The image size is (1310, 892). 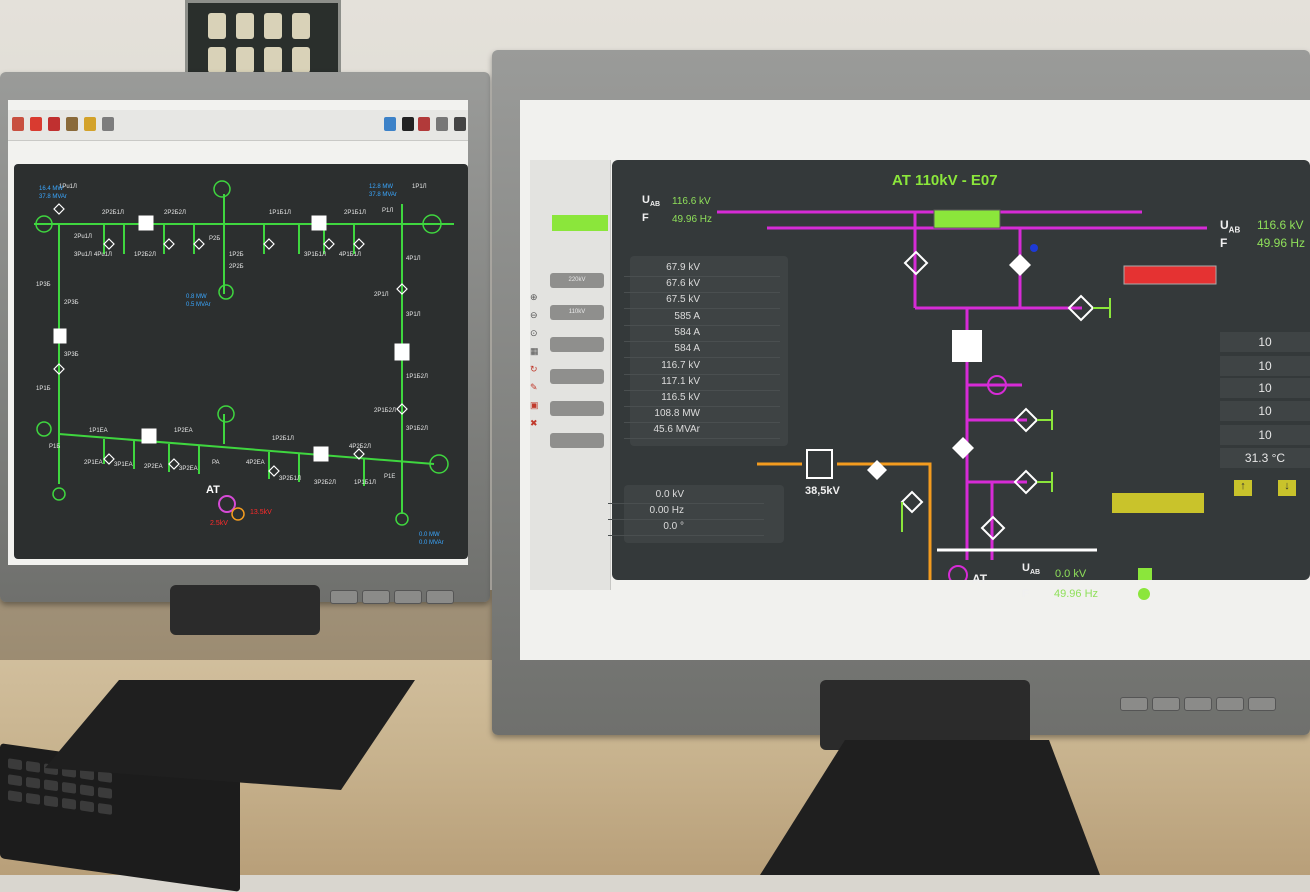 I want to click on left-label: 2P1Л, so click(x=381, y=295).